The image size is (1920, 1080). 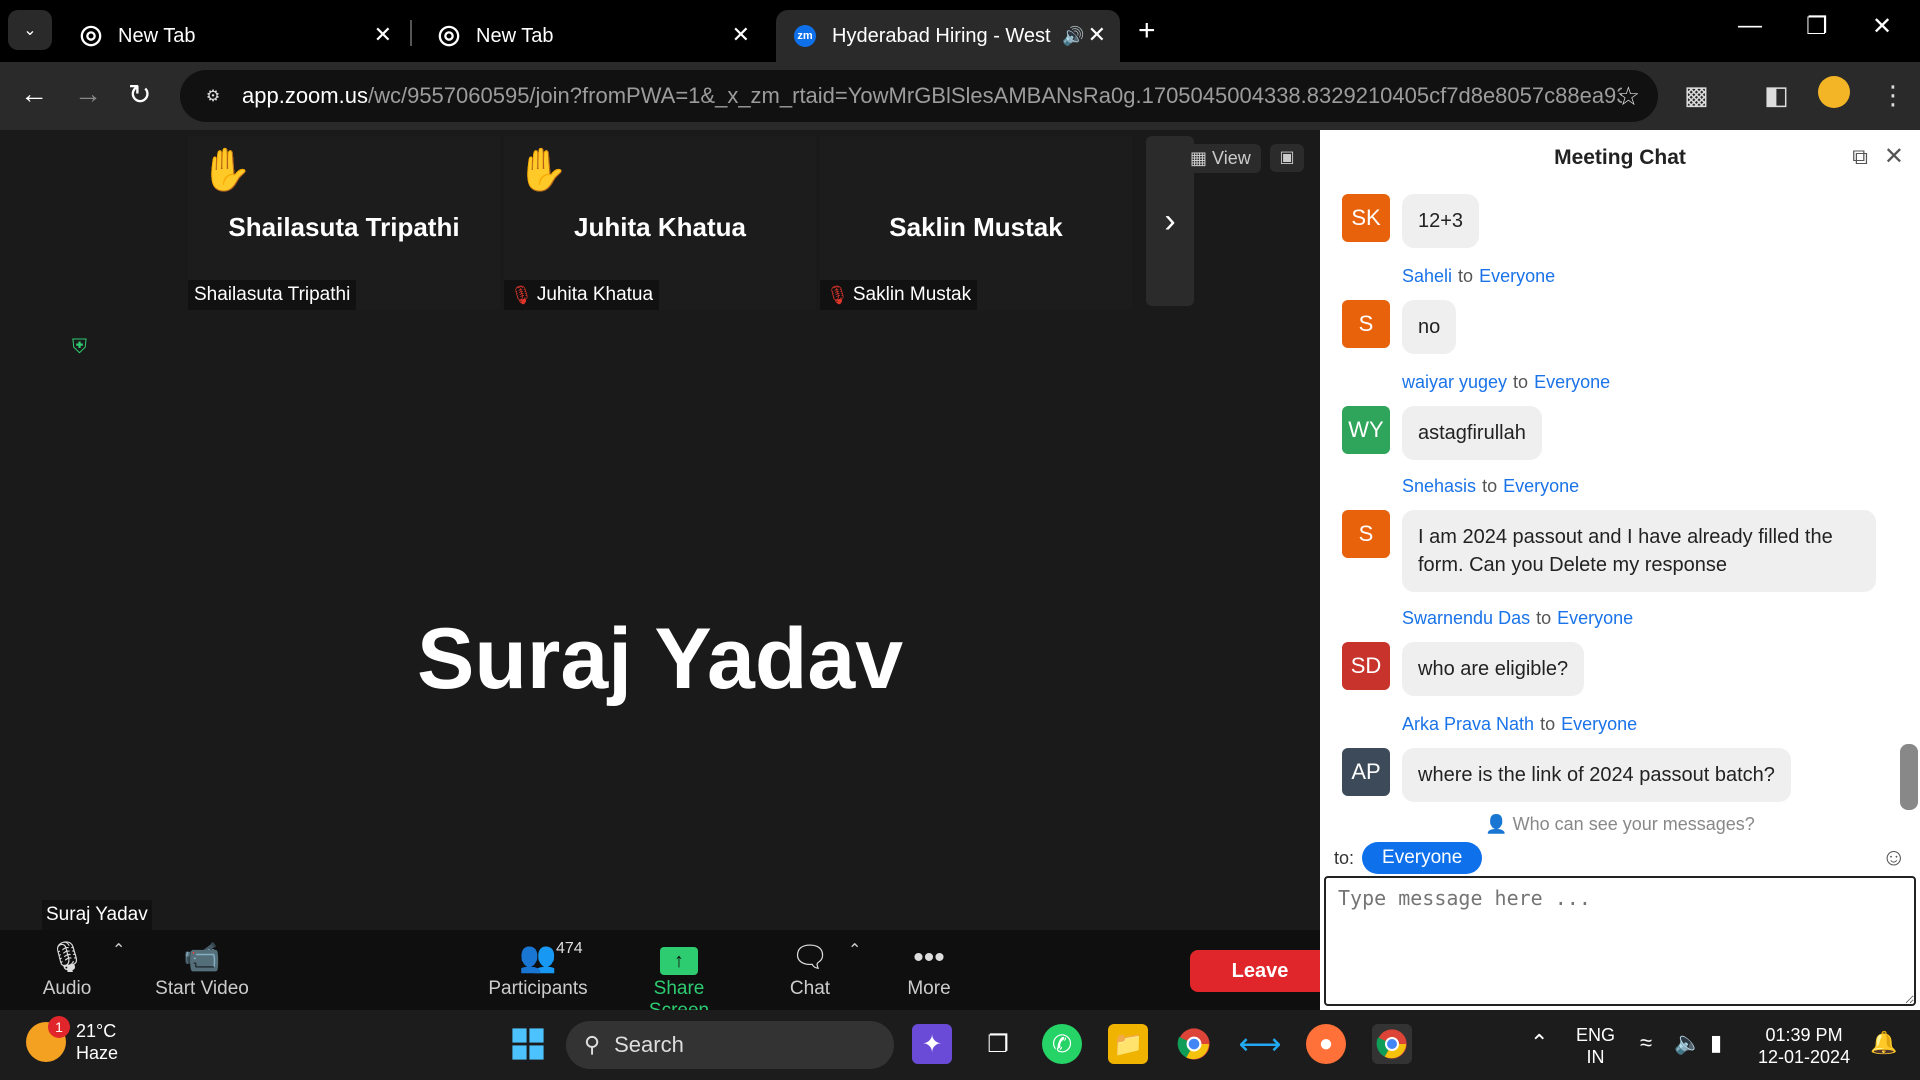 What do you see at coordinates (1882, 26) in the screenshot?
I see `close-window-icon: ✕` at bounding box center [1882, 26].